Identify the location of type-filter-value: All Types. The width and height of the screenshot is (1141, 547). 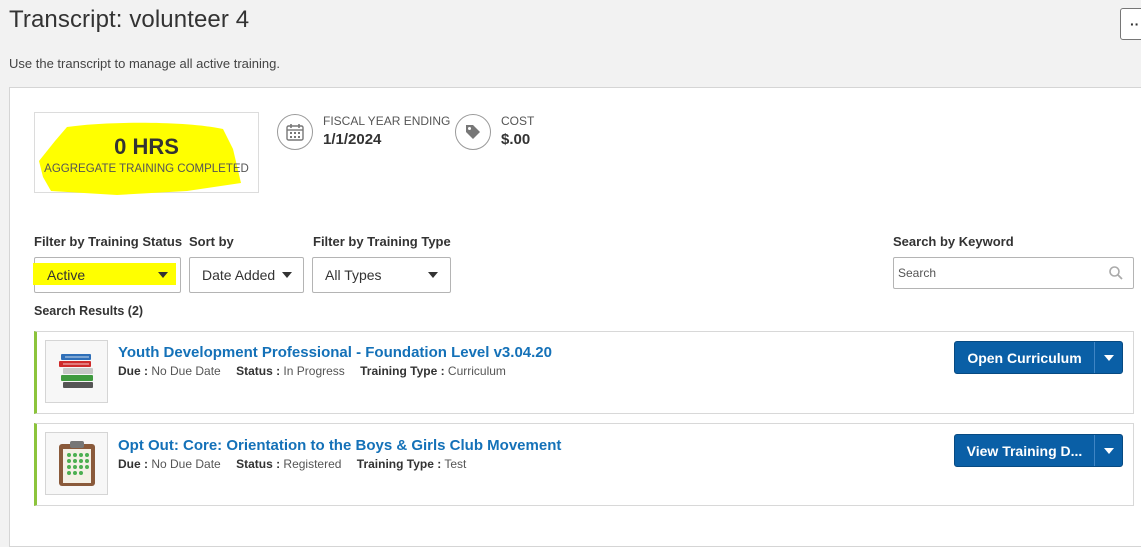
(353, 275).